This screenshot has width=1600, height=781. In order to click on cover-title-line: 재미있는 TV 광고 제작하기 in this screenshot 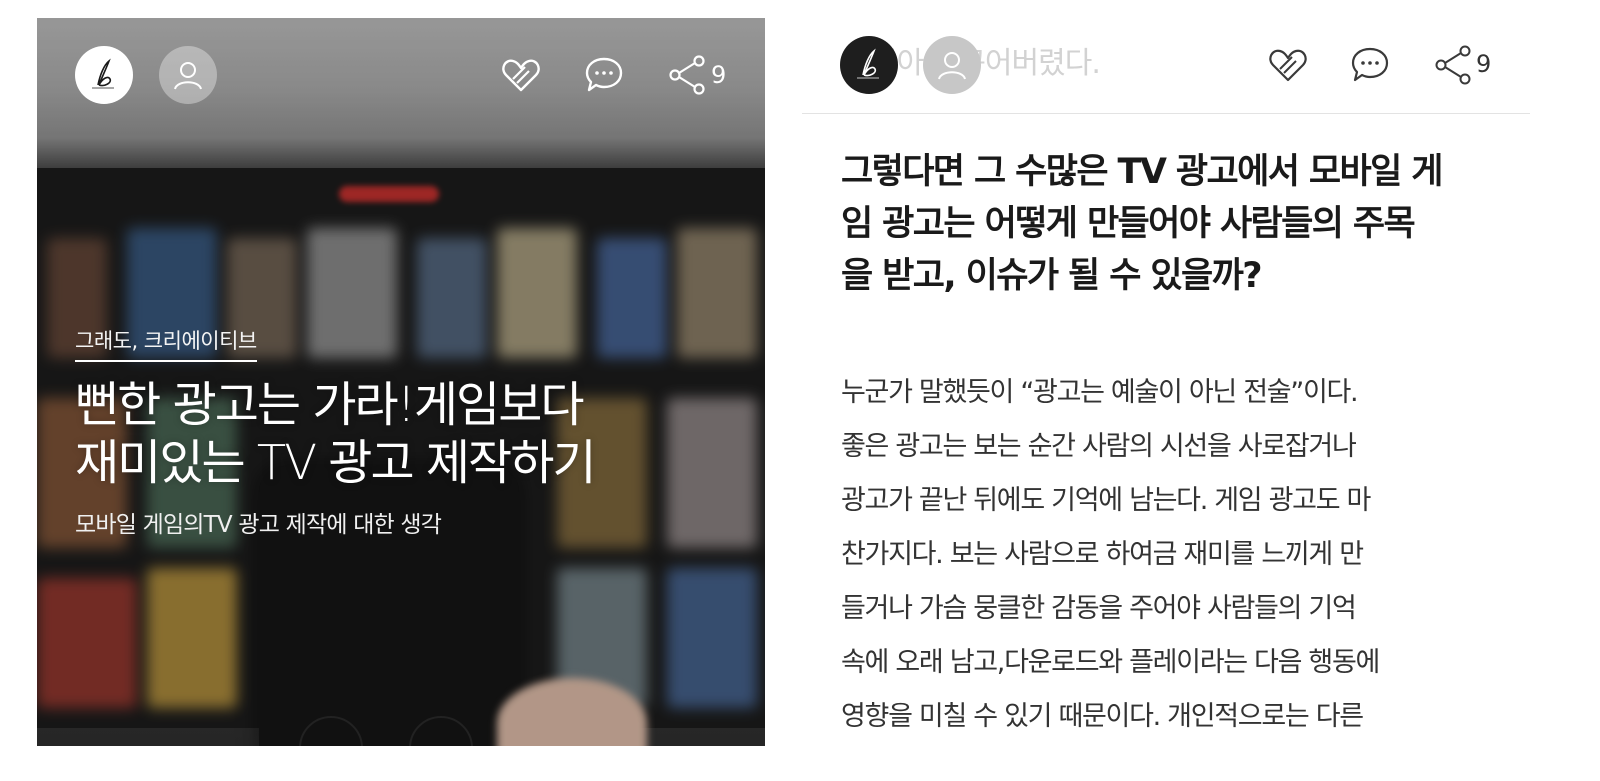, I will do `click(336, 463)`.